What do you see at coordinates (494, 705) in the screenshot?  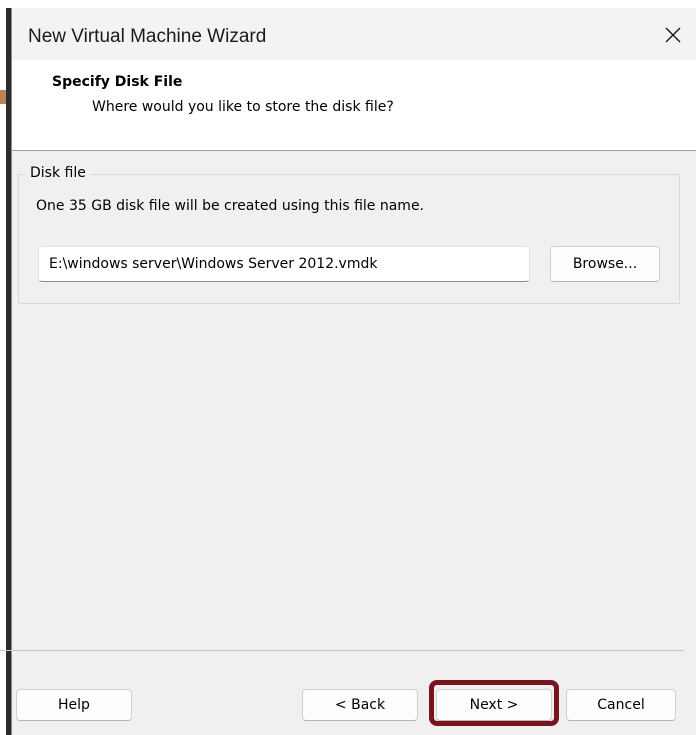 I see `next-button: Next >` at bounding box center [494, 705].